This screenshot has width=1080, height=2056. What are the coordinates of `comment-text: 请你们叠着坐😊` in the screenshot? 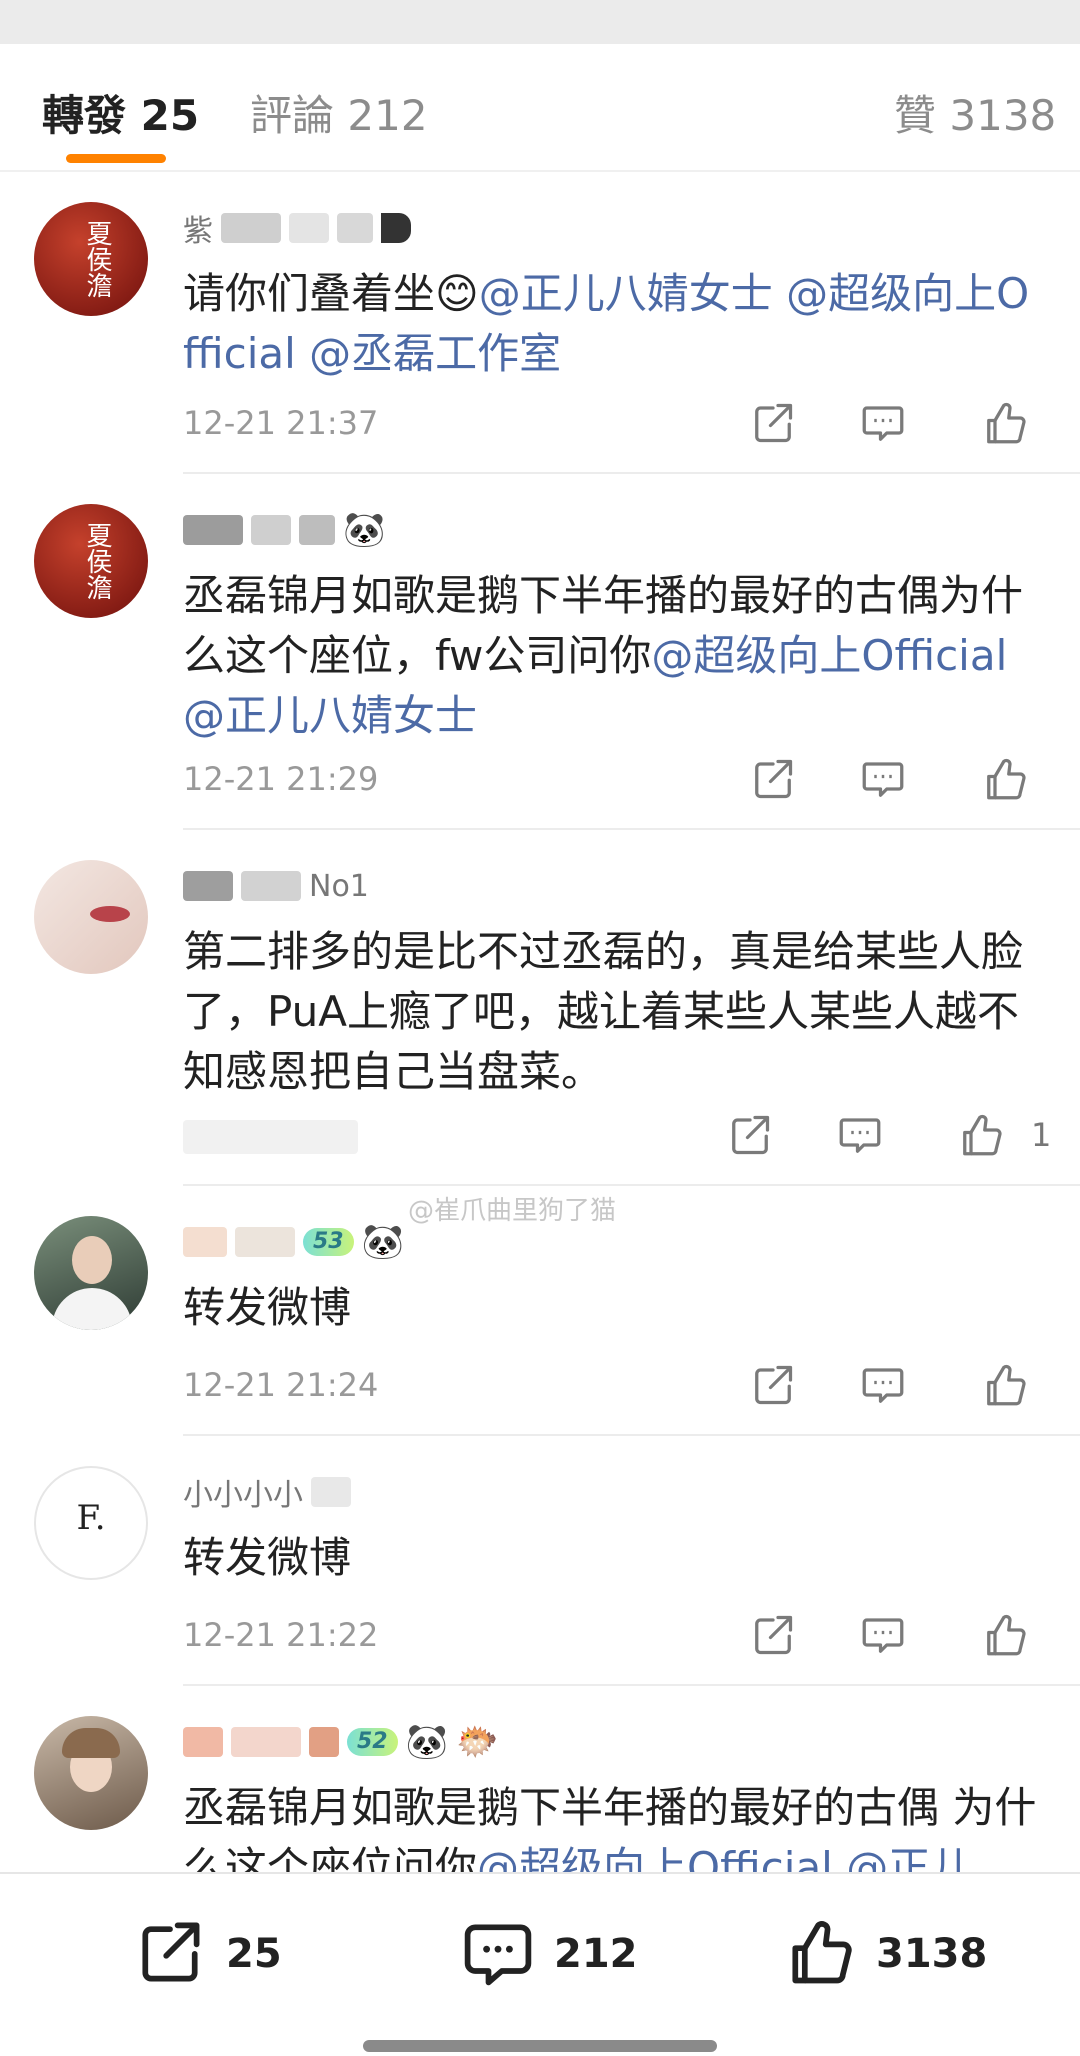 It's located at (331, 293).